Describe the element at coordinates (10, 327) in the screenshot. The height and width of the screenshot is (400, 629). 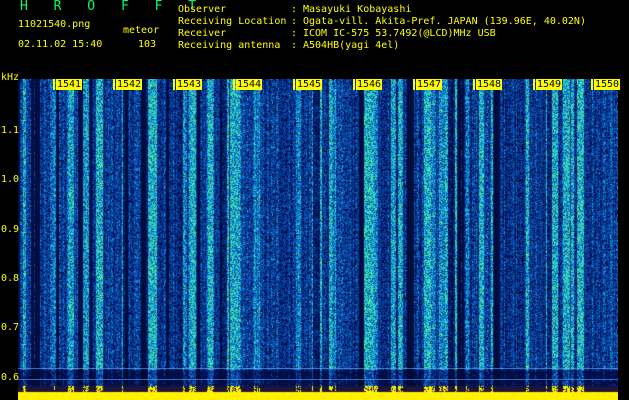
I see `y-tick-0.7: 0.7` at that location.